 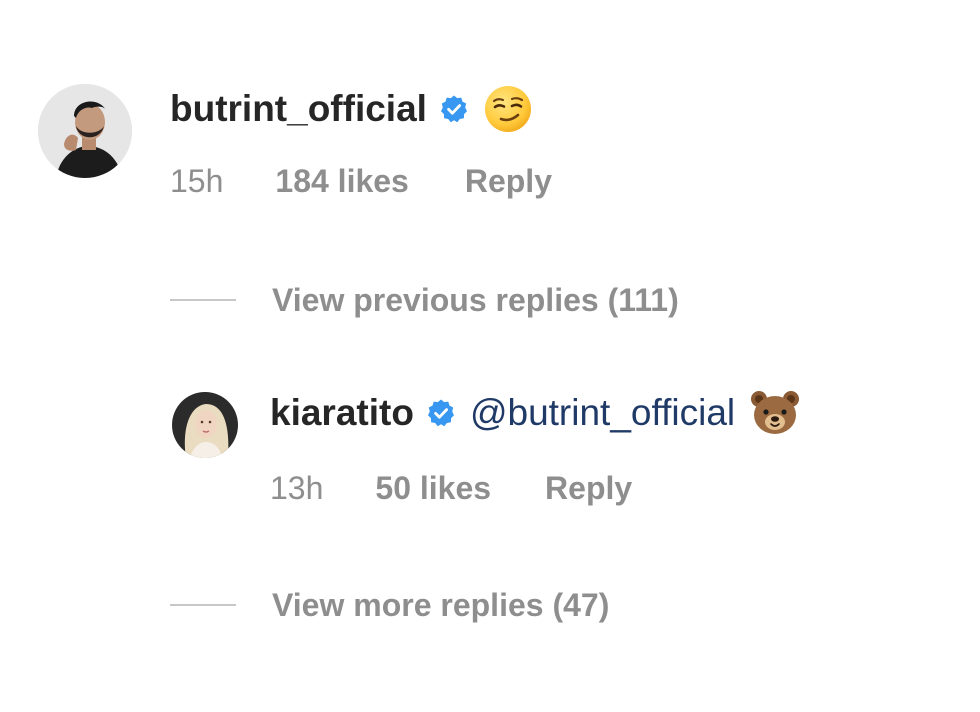 I want to click on view-previous-replies-label: View previous replies (111), so click(x=475, y=299).